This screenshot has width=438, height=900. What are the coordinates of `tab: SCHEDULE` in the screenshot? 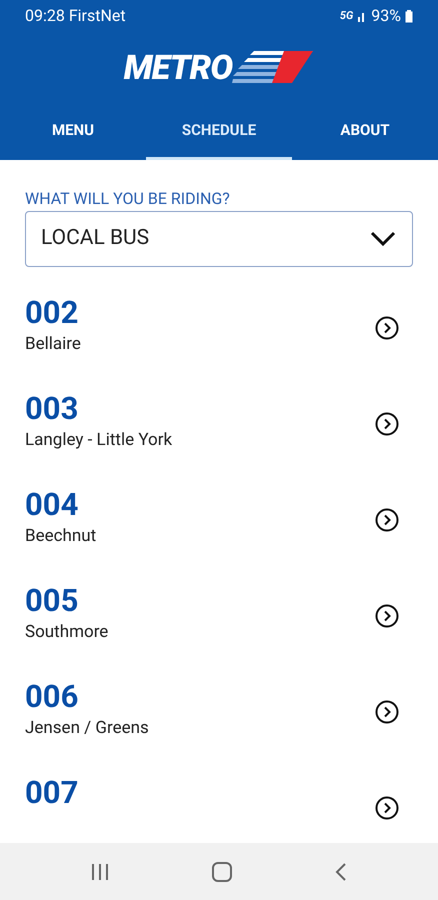 It's located at (219, 132).